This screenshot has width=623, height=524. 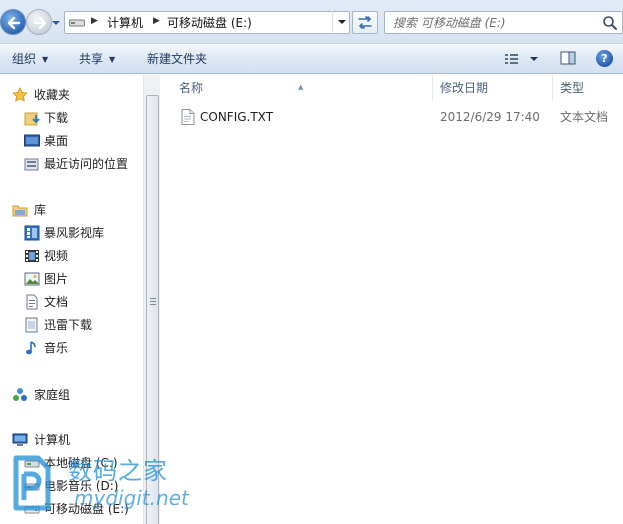 I want to click on command-bar: 组织 ▼ 共享 ▼ 新建文件夹 ?, so click(x=311, y=59).